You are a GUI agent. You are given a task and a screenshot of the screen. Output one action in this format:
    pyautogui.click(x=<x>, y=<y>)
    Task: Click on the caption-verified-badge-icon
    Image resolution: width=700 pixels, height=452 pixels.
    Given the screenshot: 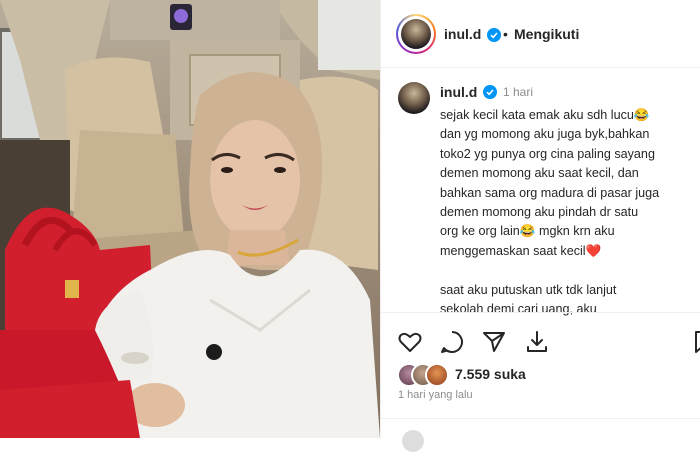 What is the action you would take?
    pyautogui.click(x=490, y=92)
    